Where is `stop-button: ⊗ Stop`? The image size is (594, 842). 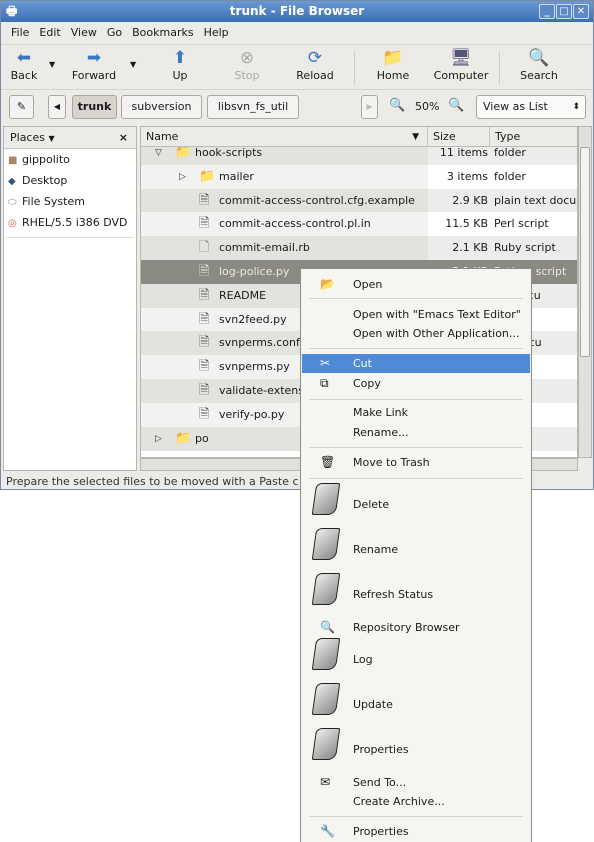
stop-button: ⊗ Stop is located at coordinates (247, 64).